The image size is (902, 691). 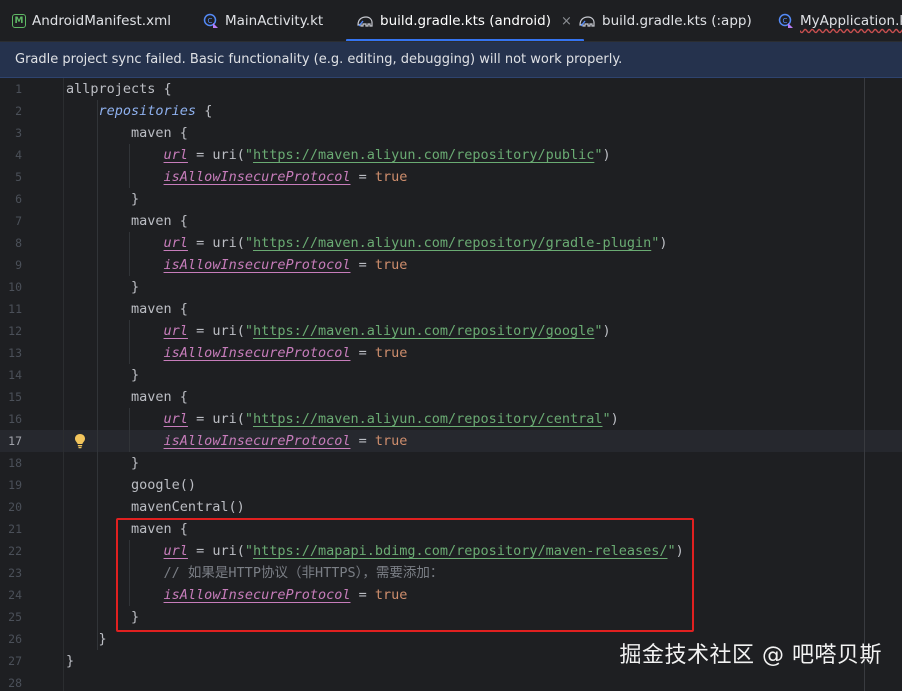 I want to click on gradle-elephant-icon, so click(x=365, y=21).